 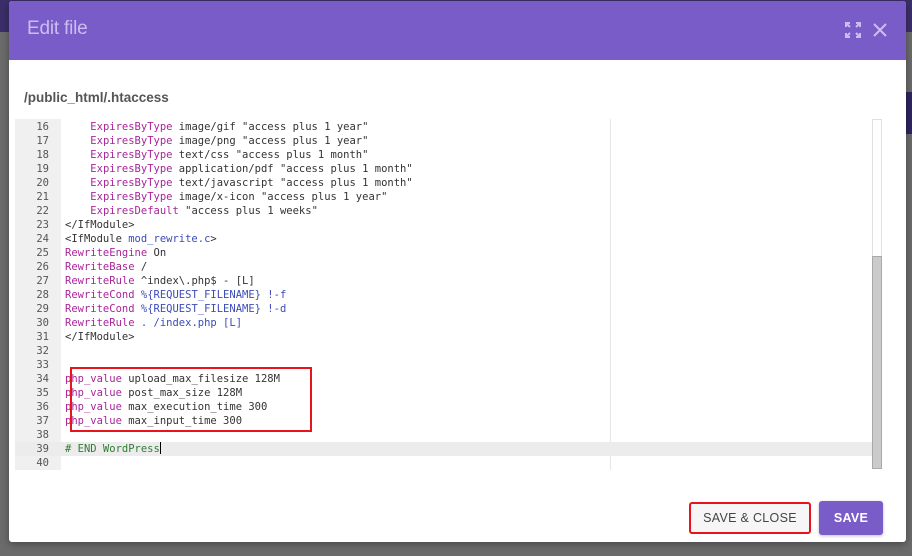 I want to click on code-line: 26 RewriteBase /, so click(x=443, y=267).